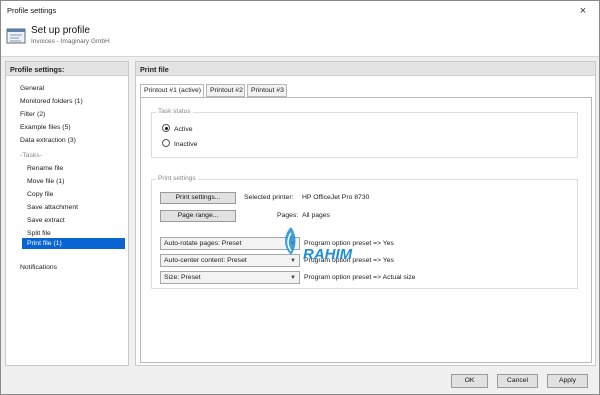 This screenshot has height=395, width=600. Describe the element at coordinates (300, 39) in the screenshot. I see `profile-header: Set up profile Invoices - Imaginary GmbH` at that location.